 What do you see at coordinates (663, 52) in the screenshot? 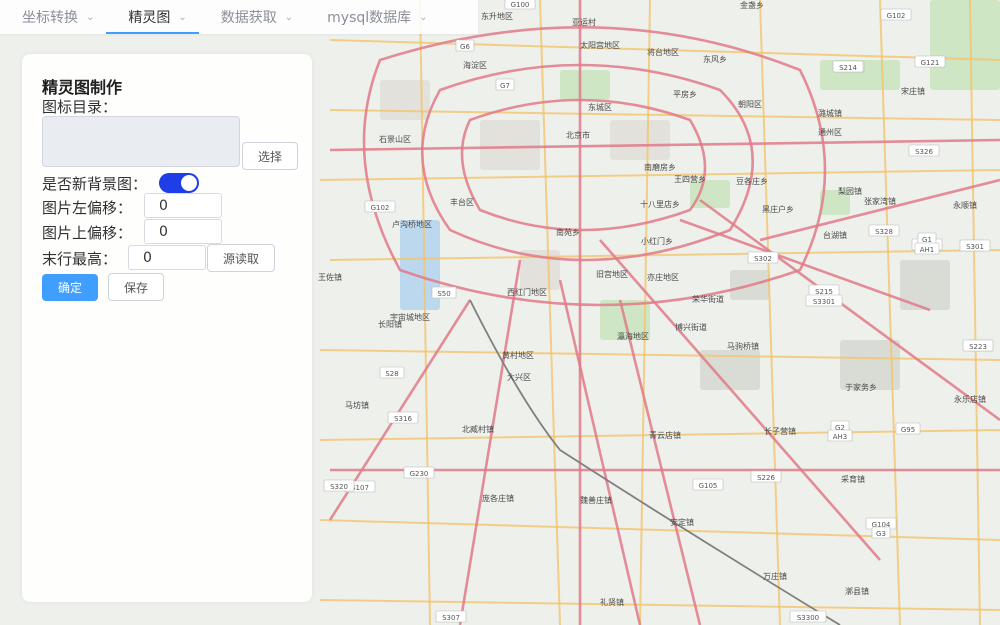
I see `map-place-label: 将台地区` at bounding box center [663, 52].